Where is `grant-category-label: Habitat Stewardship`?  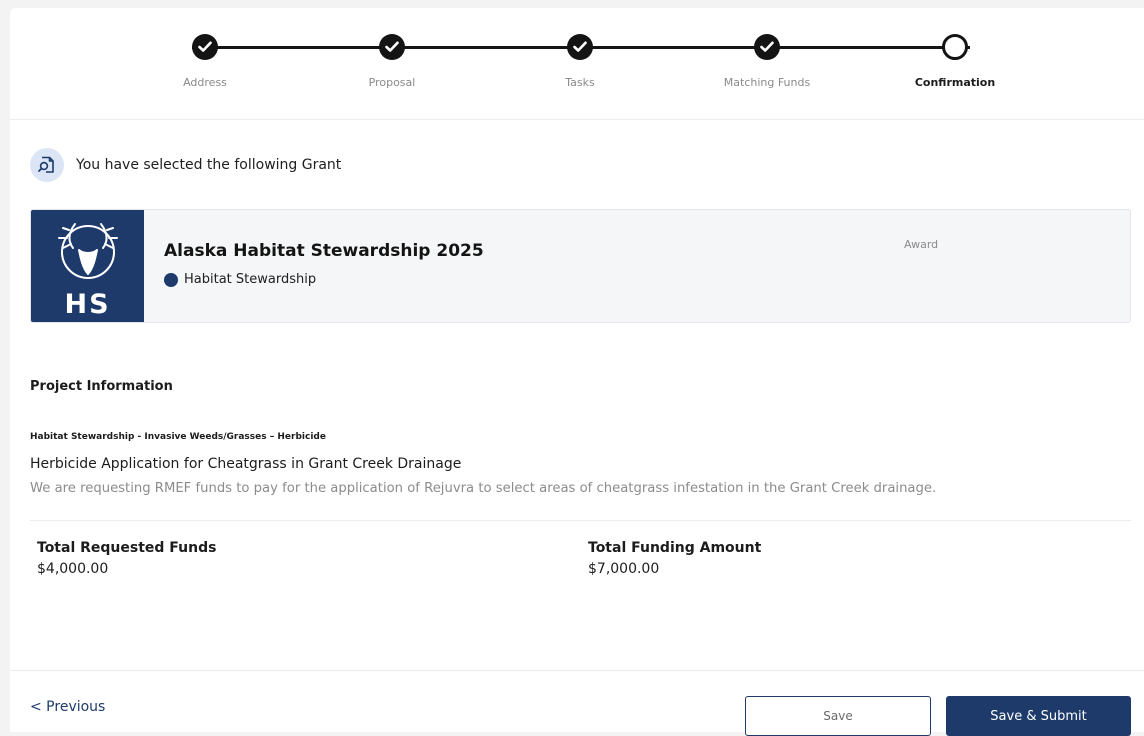
grant-category-label: Habitat Stewardship is located at coordinates (250, 279).